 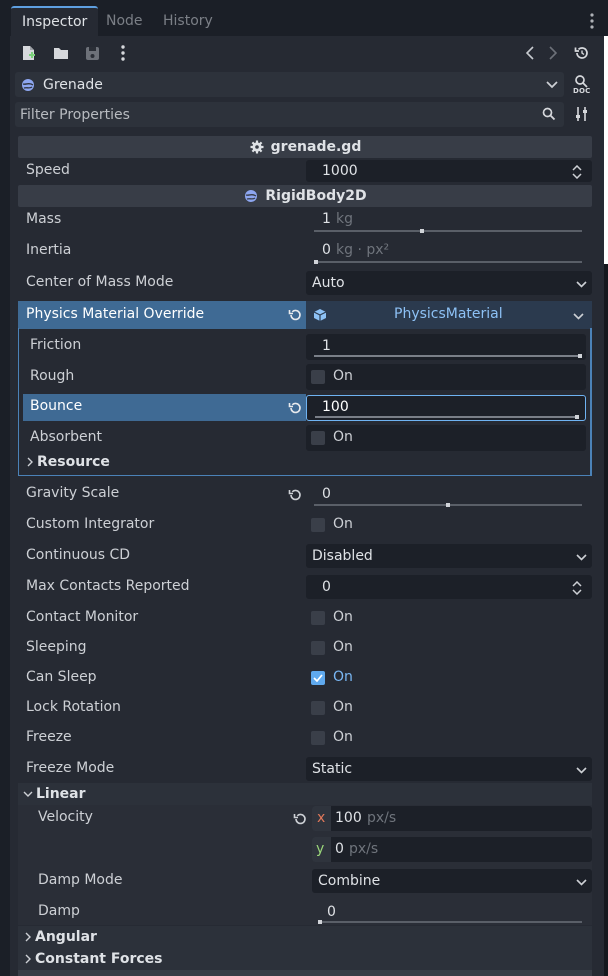 What do you see at coordinates (318, 438) in the screenshot?
I see `absorbent-checkbox` at bounding box center [318, 438].